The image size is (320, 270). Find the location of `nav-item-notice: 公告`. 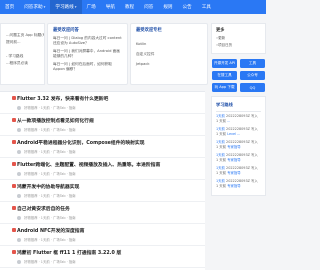

nav-item-notice: 公告 is located at coordinates (187, 7).